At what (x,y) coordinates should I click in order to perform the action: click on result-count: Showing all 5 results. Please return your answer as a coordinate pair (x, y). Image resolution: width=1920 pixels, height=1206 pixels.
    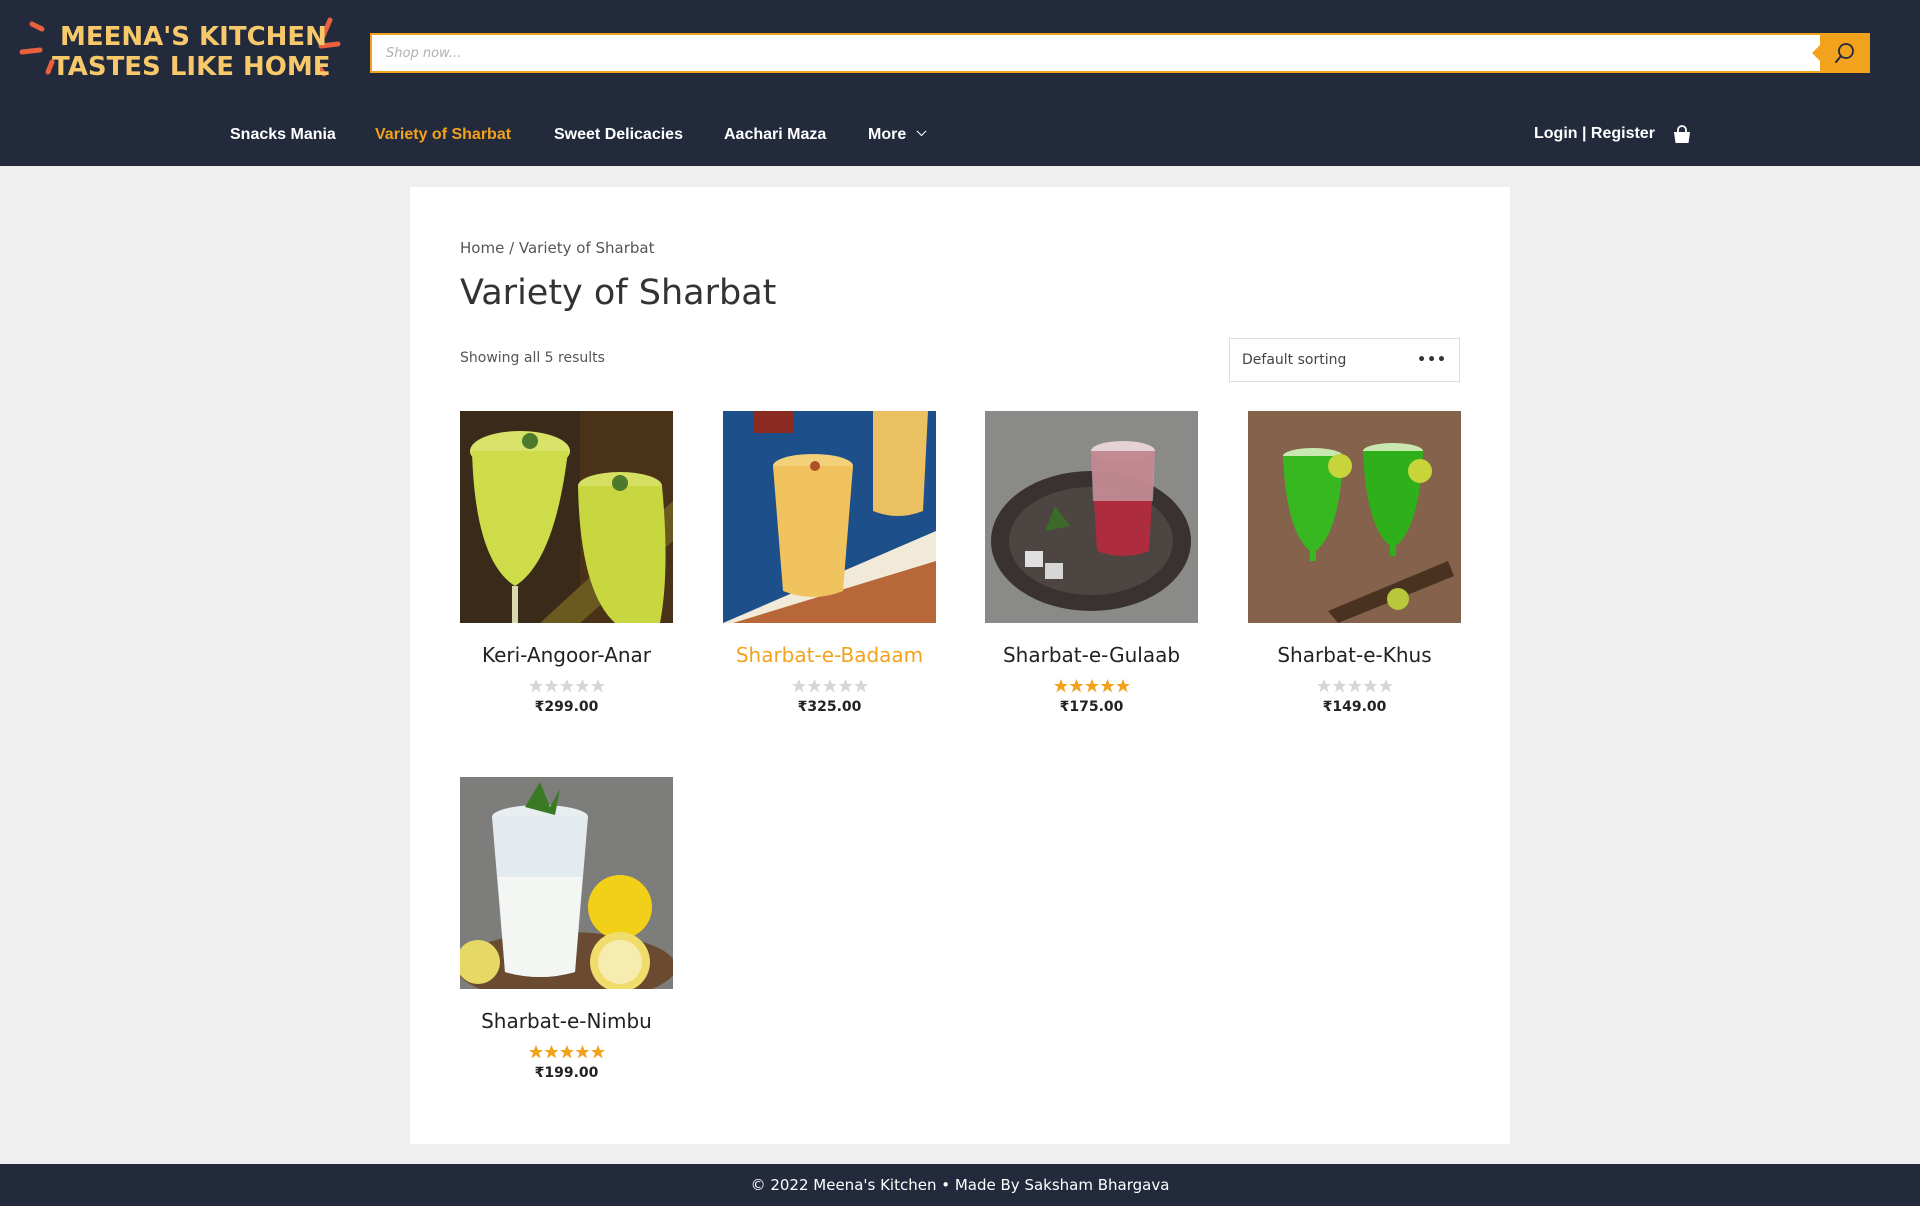
    Looking at the image, I should click on (532, 358).